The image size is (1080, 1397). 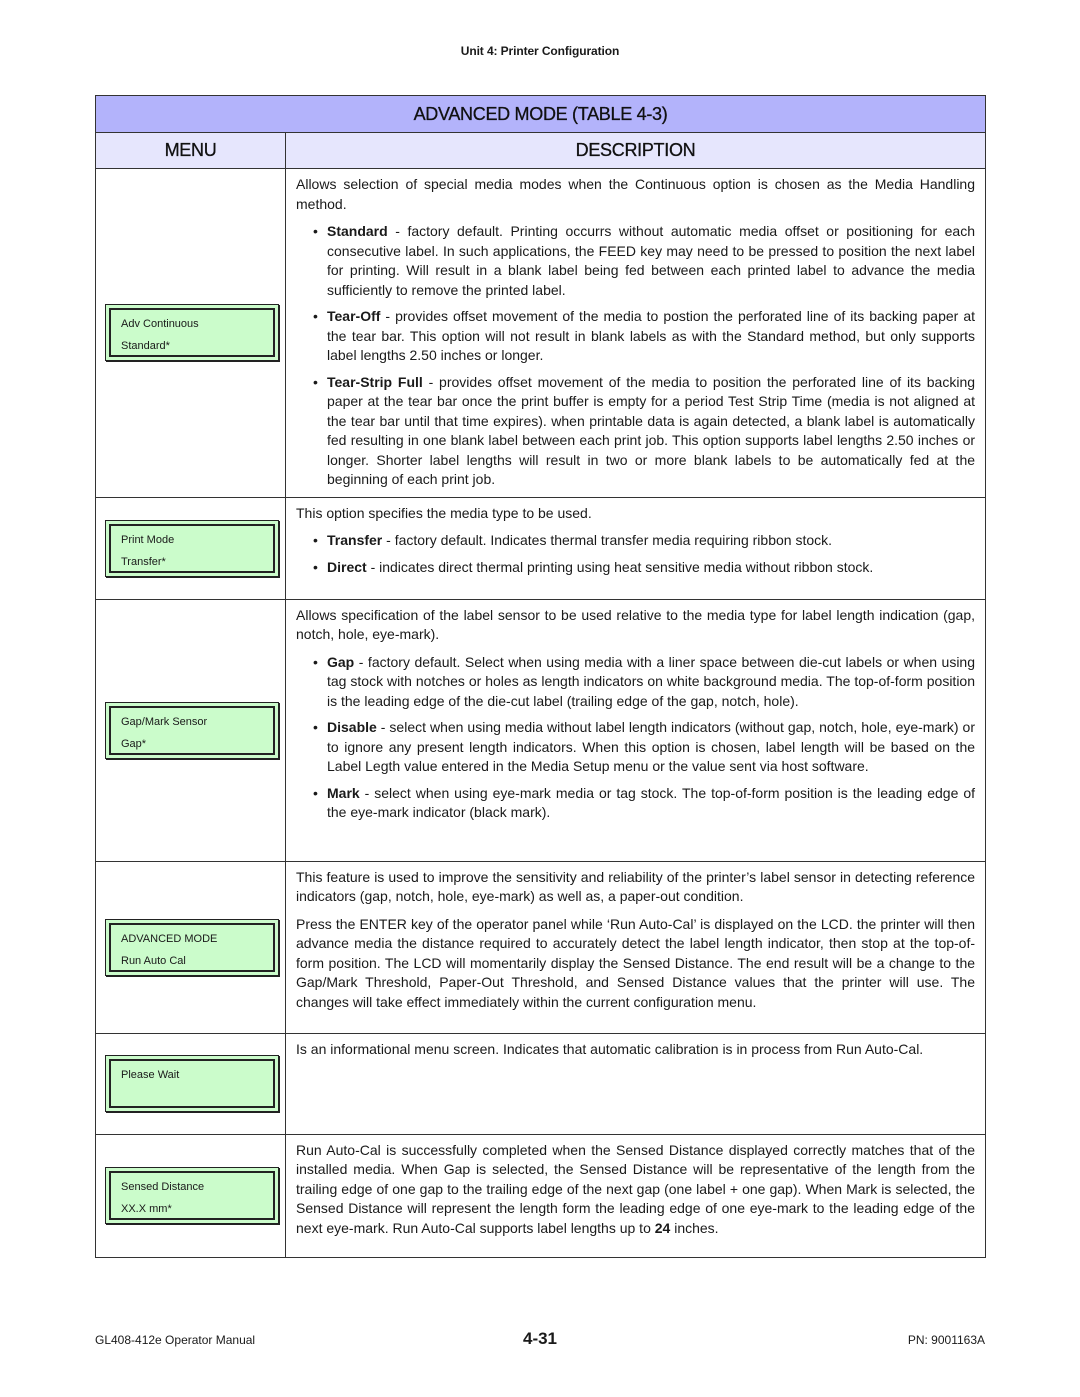 I want to click on table-title-text: ADVANCED MODE (TABLE 4-3), so click(x=540, y=113).